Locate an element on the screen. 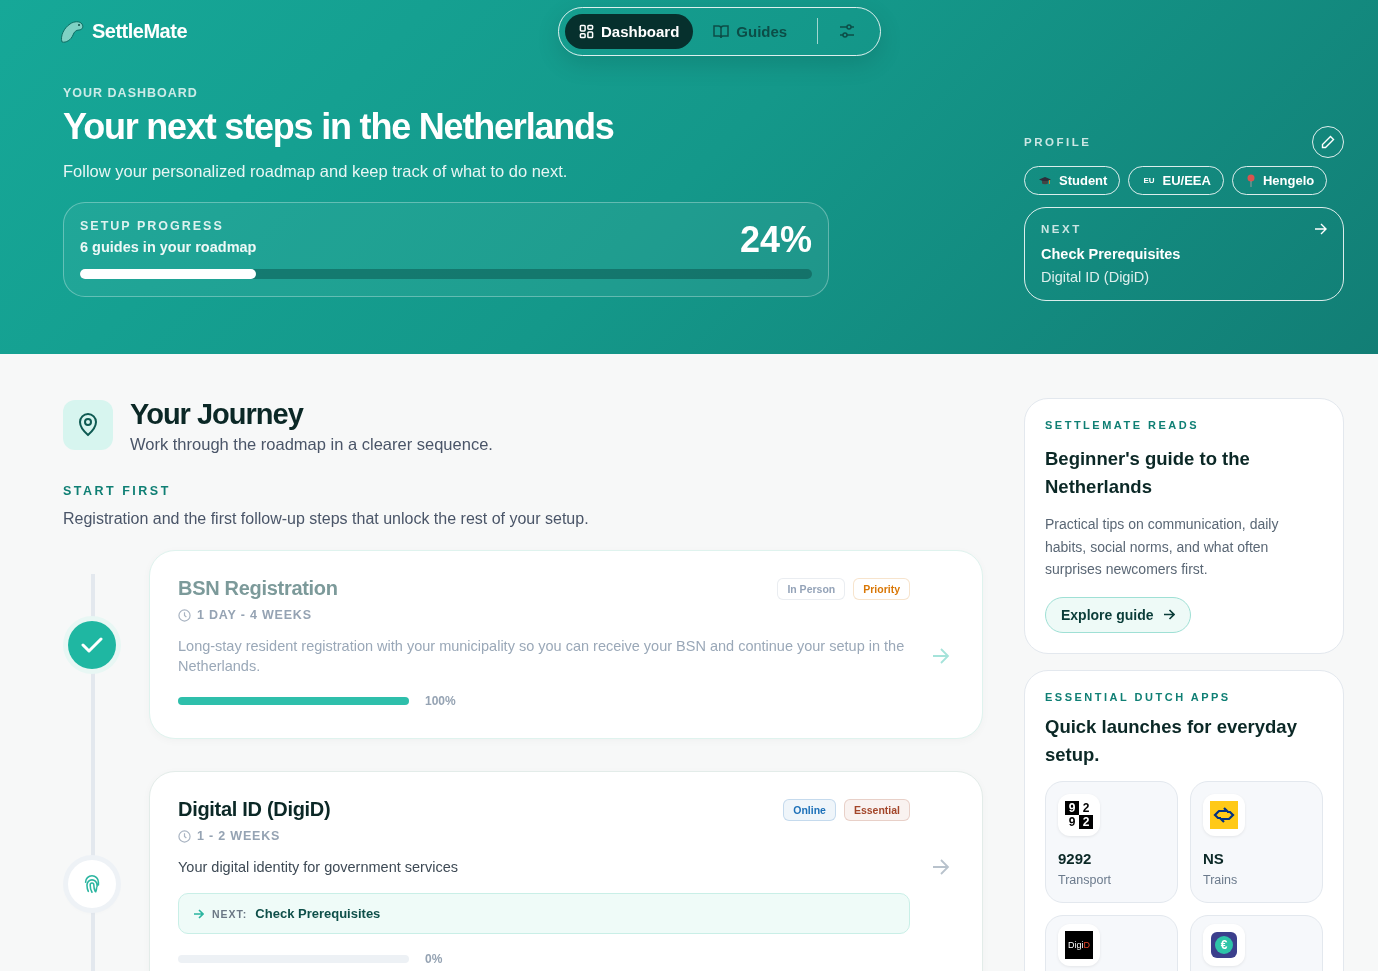 This screenshot has height=971, width=1378. explore-guide-button: Explore guide is located at coordinates (1118, 614).